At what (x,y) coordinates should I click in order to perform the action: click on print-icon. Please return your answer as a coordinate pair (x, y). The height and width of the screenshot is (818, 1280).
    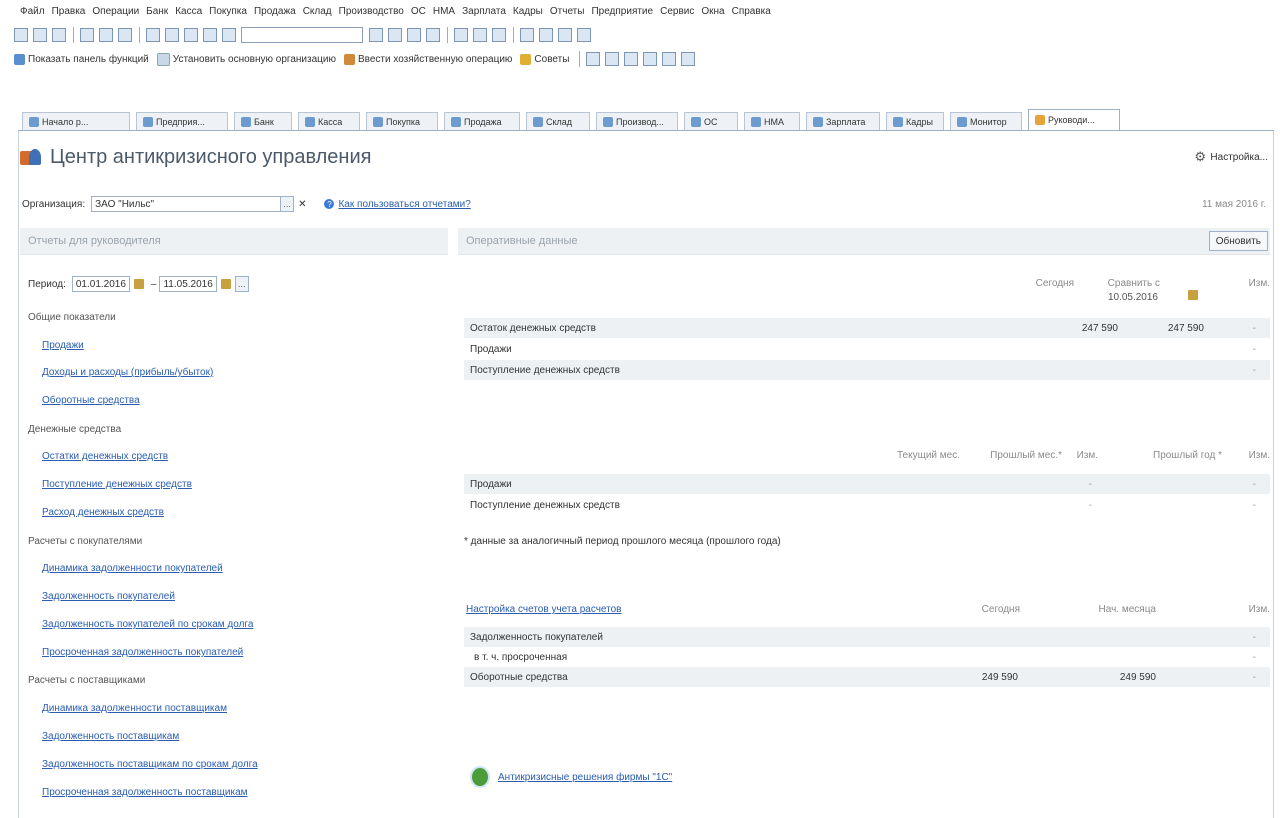
    Looking at the image, I should click on (153, 35).